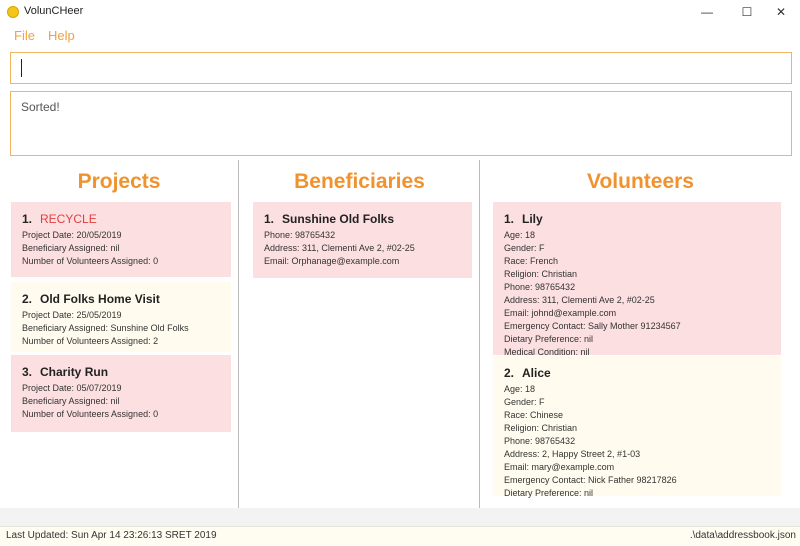 Image resolution: width=800 pixels, height=546 pixels. What do you see at coordinates (72, 315) in the screenshot?
I see `project-date: Project Date: 25/05/2019` at bounding box center [72, 315].